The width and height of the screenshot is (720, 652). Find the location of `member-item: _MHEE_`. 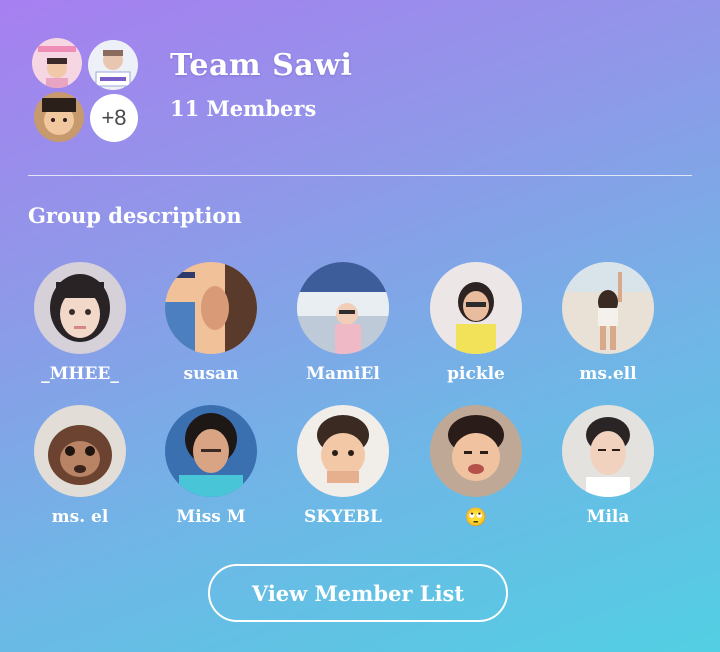

member-item: _MHEE_ is located at coordinates (80, 323).